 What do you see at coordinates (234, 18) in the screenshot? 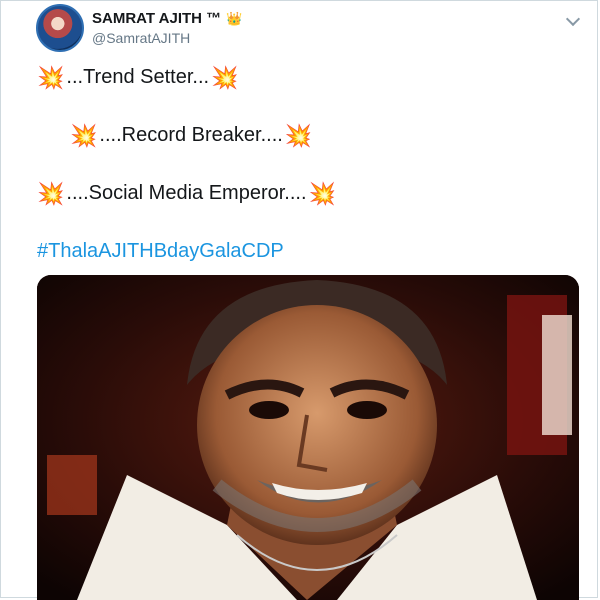
I see `crown-icon: 👑` at bounding box center [234, 18].